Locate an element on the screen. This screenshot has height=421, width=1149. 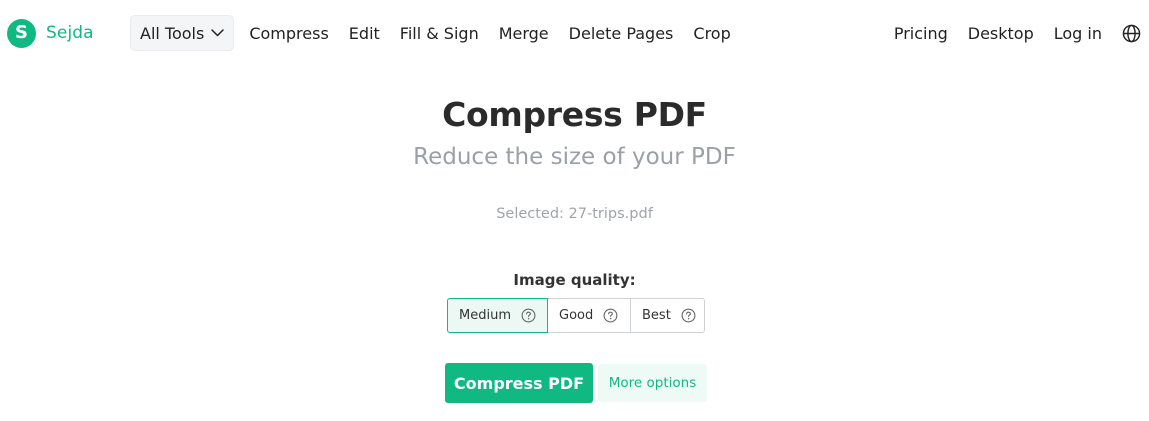
logo-letter: S is located at coordinates (21, 32).